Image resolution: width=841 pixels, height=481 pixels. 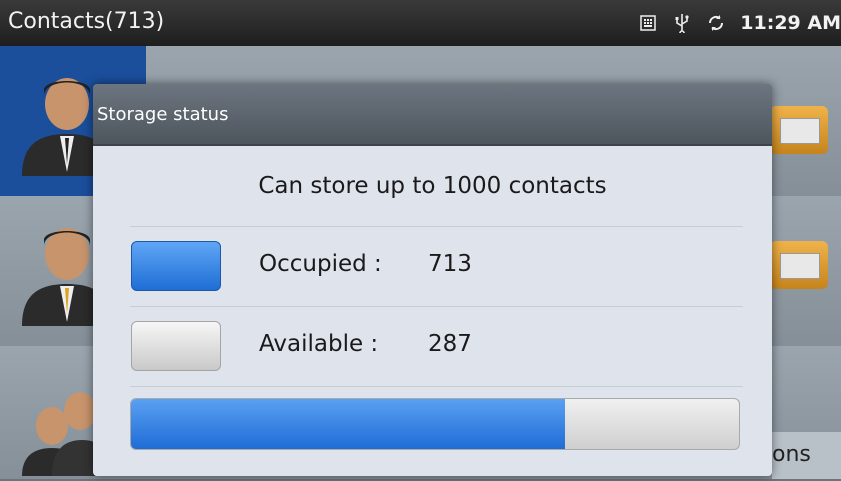 What do you see at coordinates (716, 23) in the screenshot?
I see `sync-icon` at bounding box center [716, 23].